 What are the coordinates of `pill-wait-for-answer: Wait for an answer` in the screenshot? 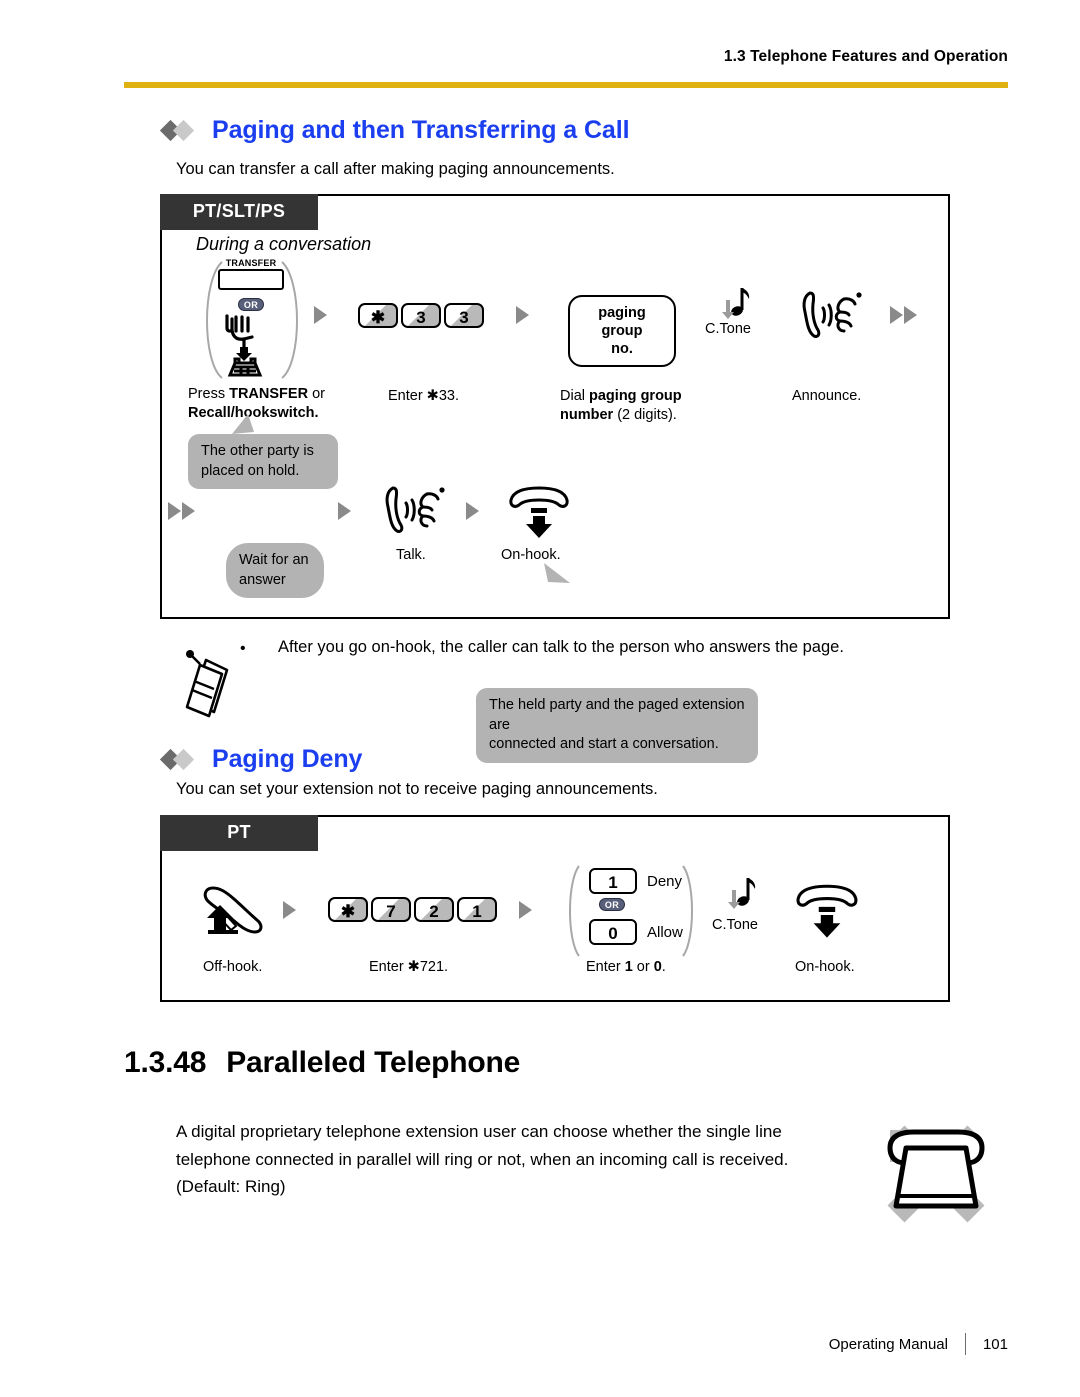 It's located at (275, 571).